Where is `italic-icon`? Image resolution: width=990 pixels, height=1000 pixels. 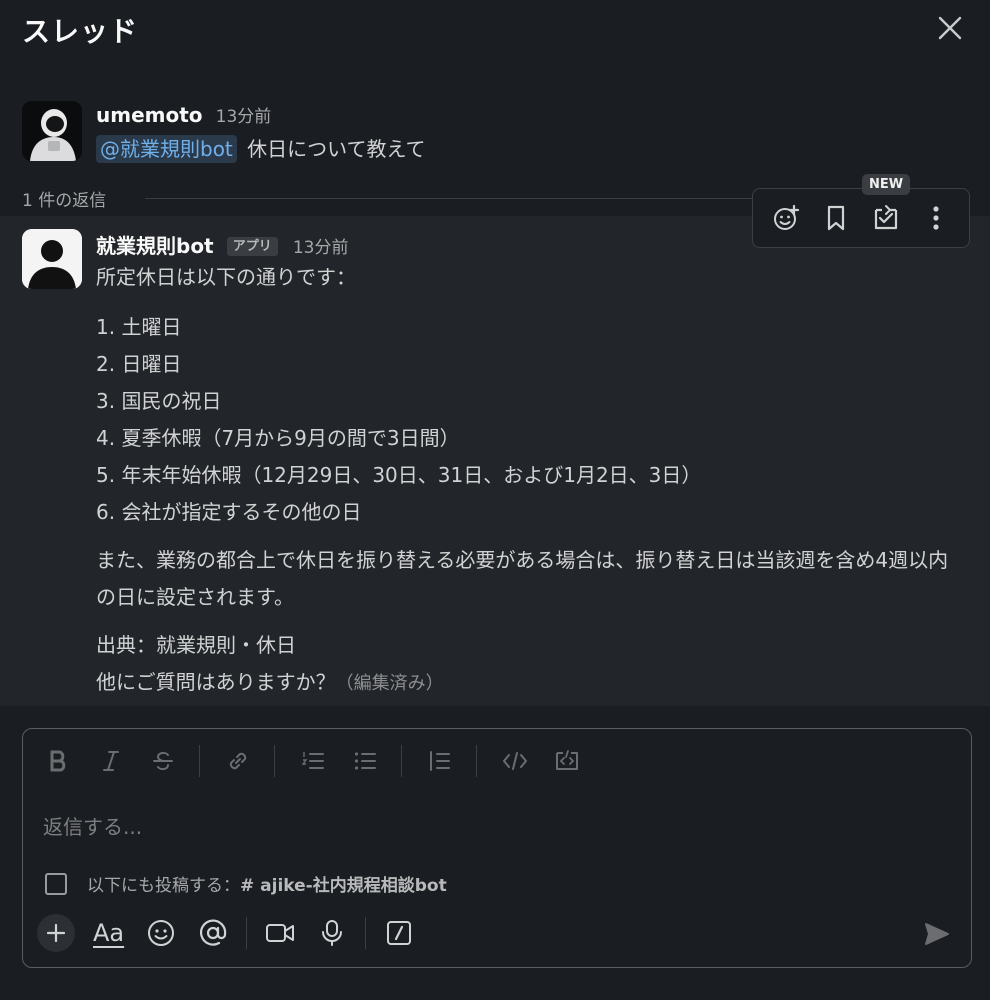
italic-icon is located at coordinates (111, 761).